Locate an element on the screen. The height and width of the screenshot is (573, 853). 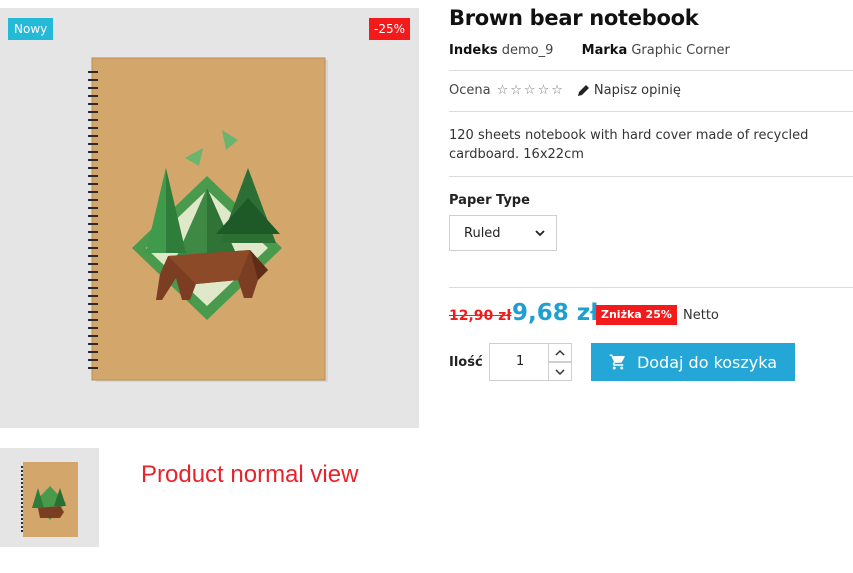
brand-value: Graphic Corner is located at coordinates (680, 50).